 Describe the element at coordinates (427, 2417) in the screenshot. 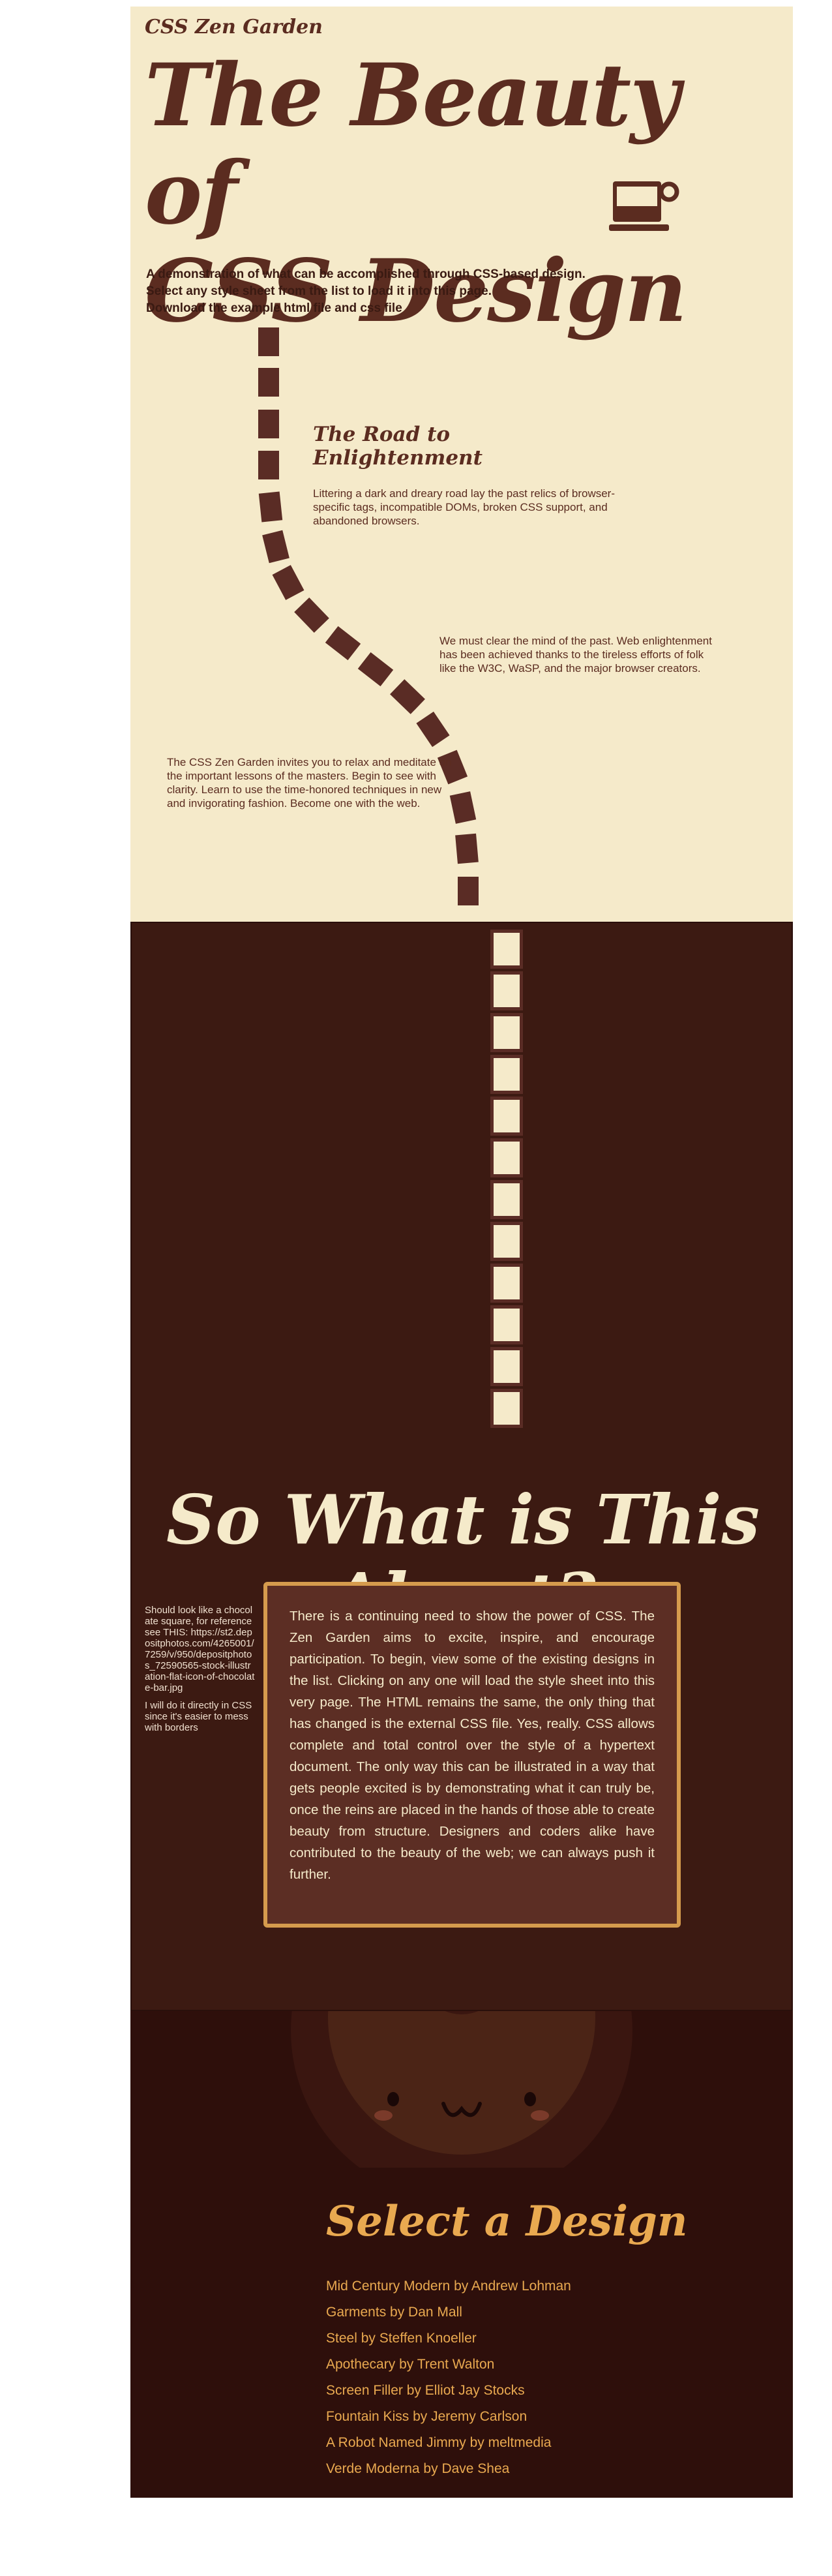

I see `design-link: Fountain Kiss by Jeremy Carlson` at that location.